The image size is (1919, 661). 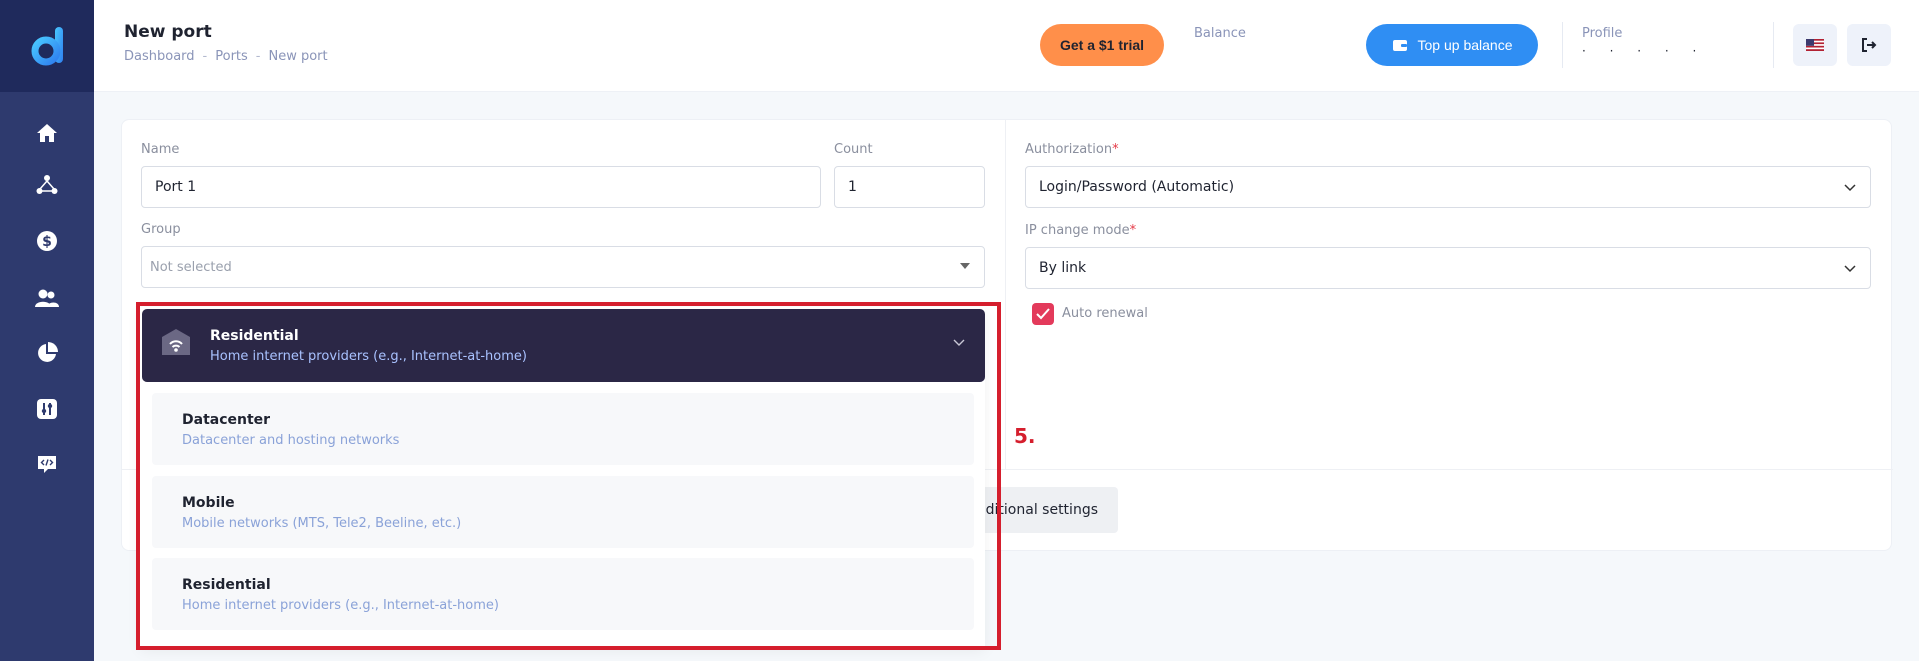 I want to click on sidebar: $, so click(x=47, y=330).